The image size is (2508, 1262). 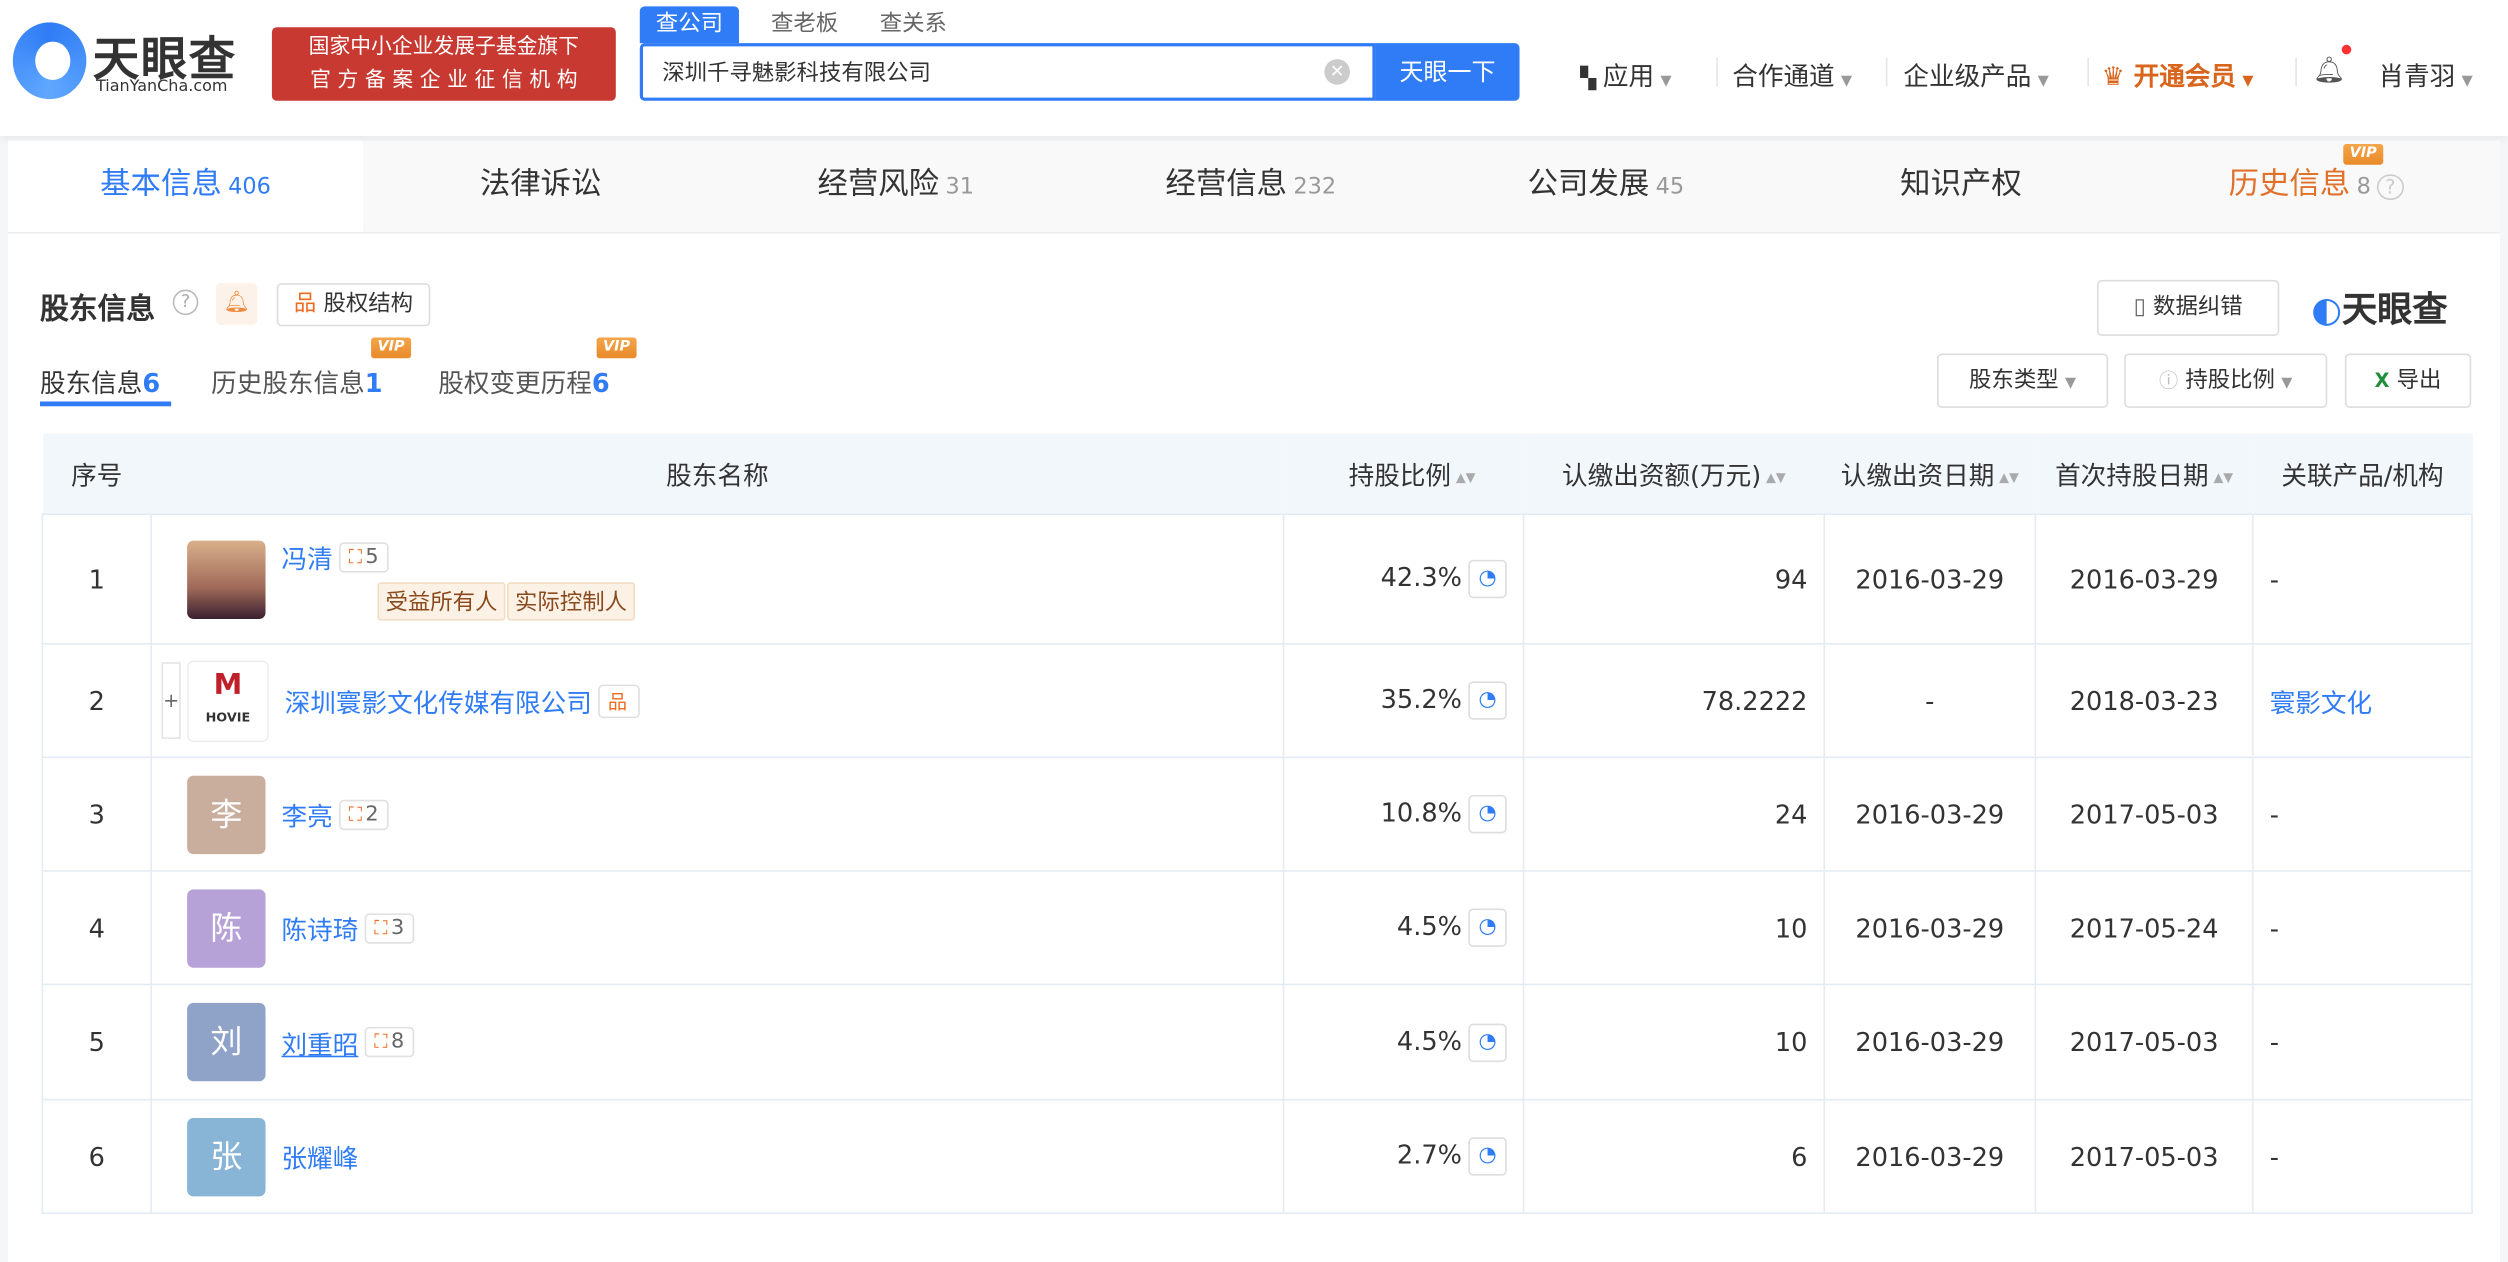 What do you see at coordinates (441, 601) in the screenshot?
I see `role-tag: 受益所有人` at bounding box center [441, 601].